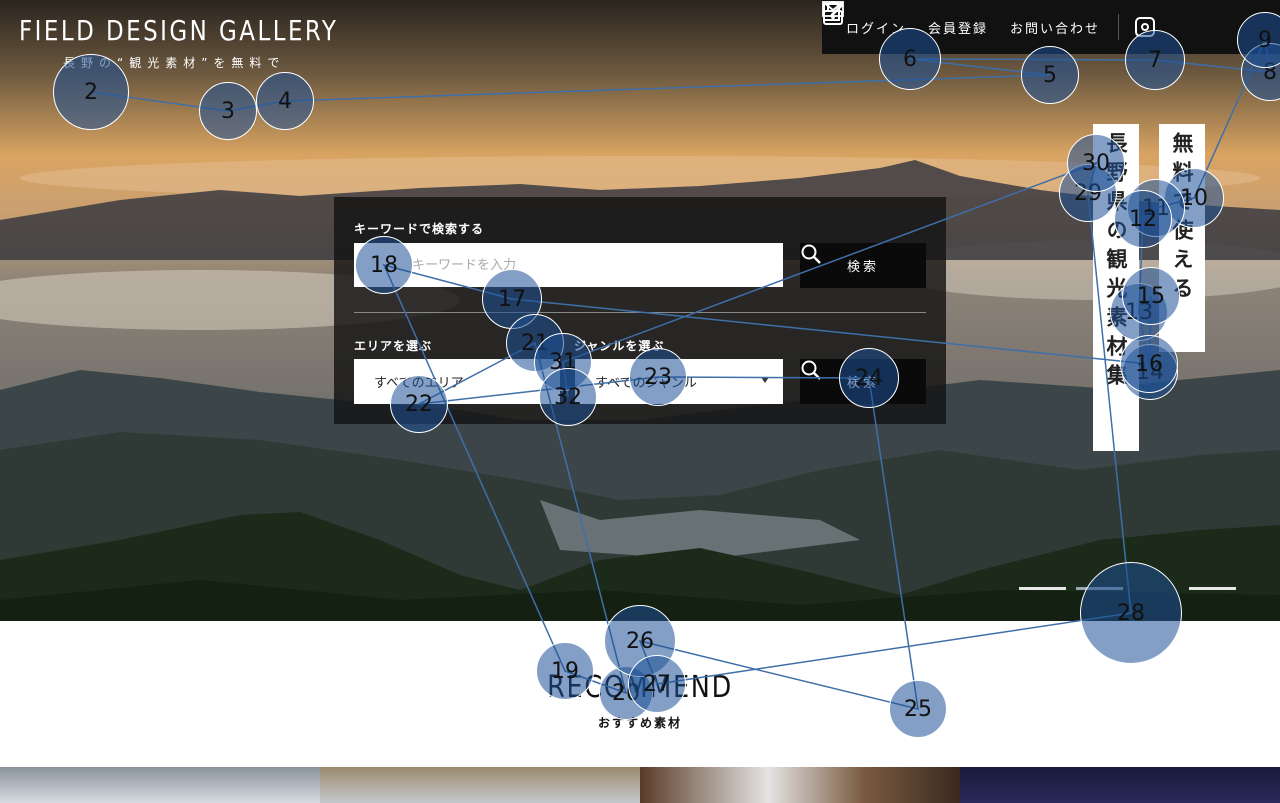  Describe the element at coordinates (865, 19) in the screenshot. I see `login-link: ログイン` at that location.